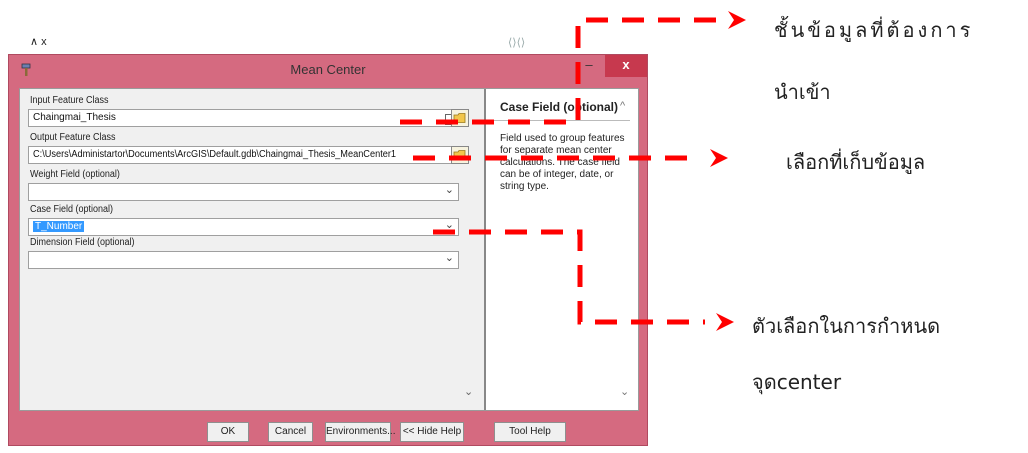 This screenshot has height=453, width=1028. What do you see at coordinates (560, 71) in the screenshot?
I see `input-annotation-connector` at bounding box center [560, 71].